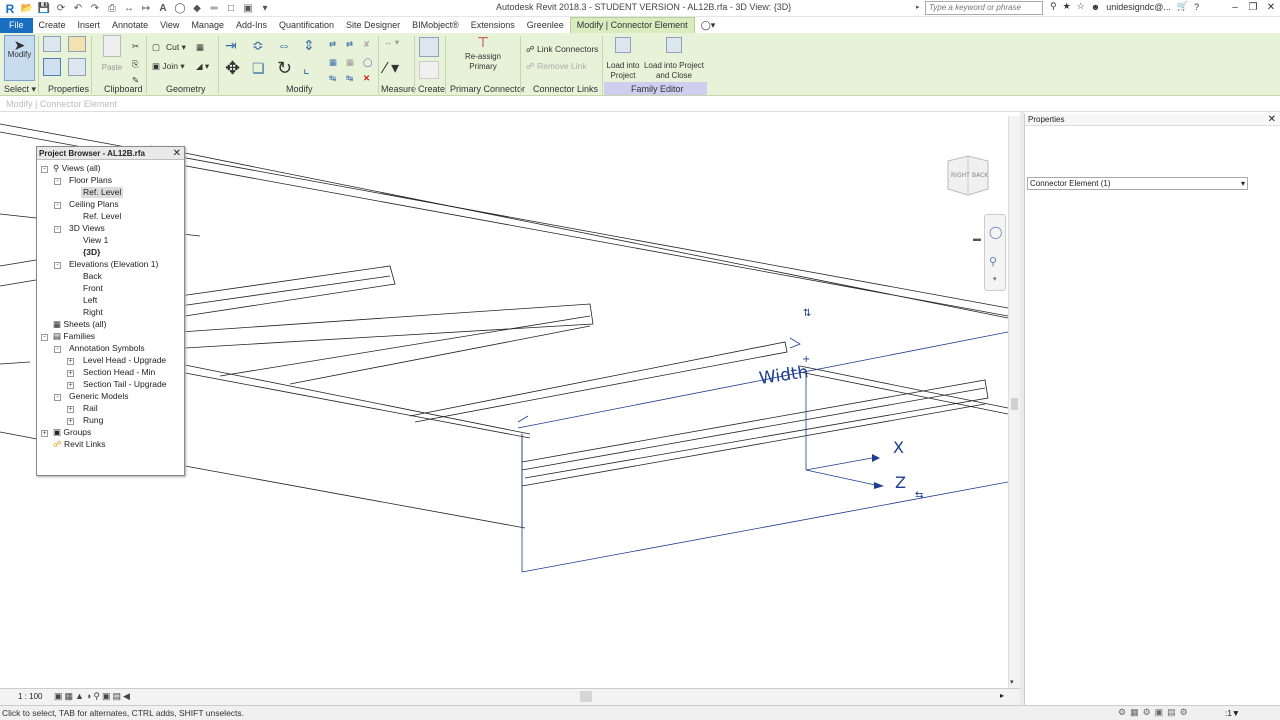  I want to click on modify-button: ➤ Modify, so click(19, 58).